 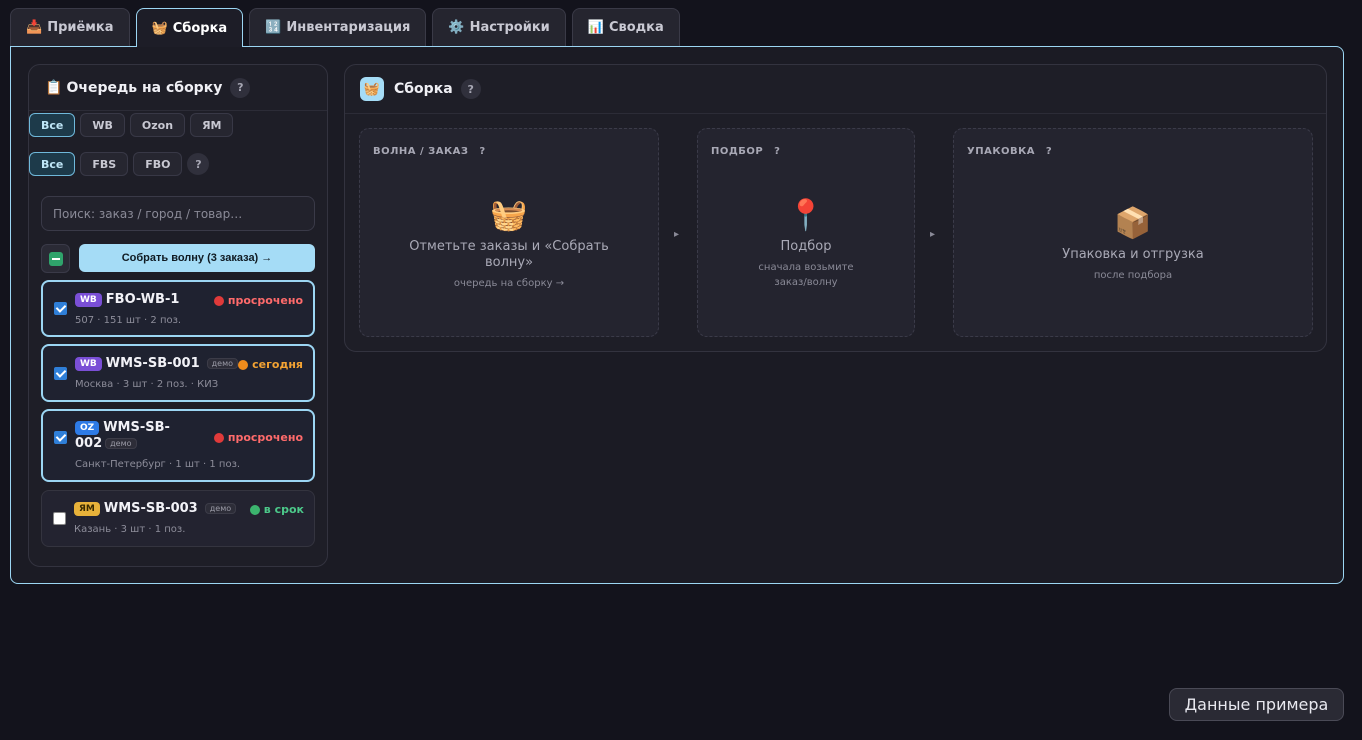 I want to click on order-meta: Санкт-Петербург · 1 шт · 1 поз., so click(x=158, y=464).